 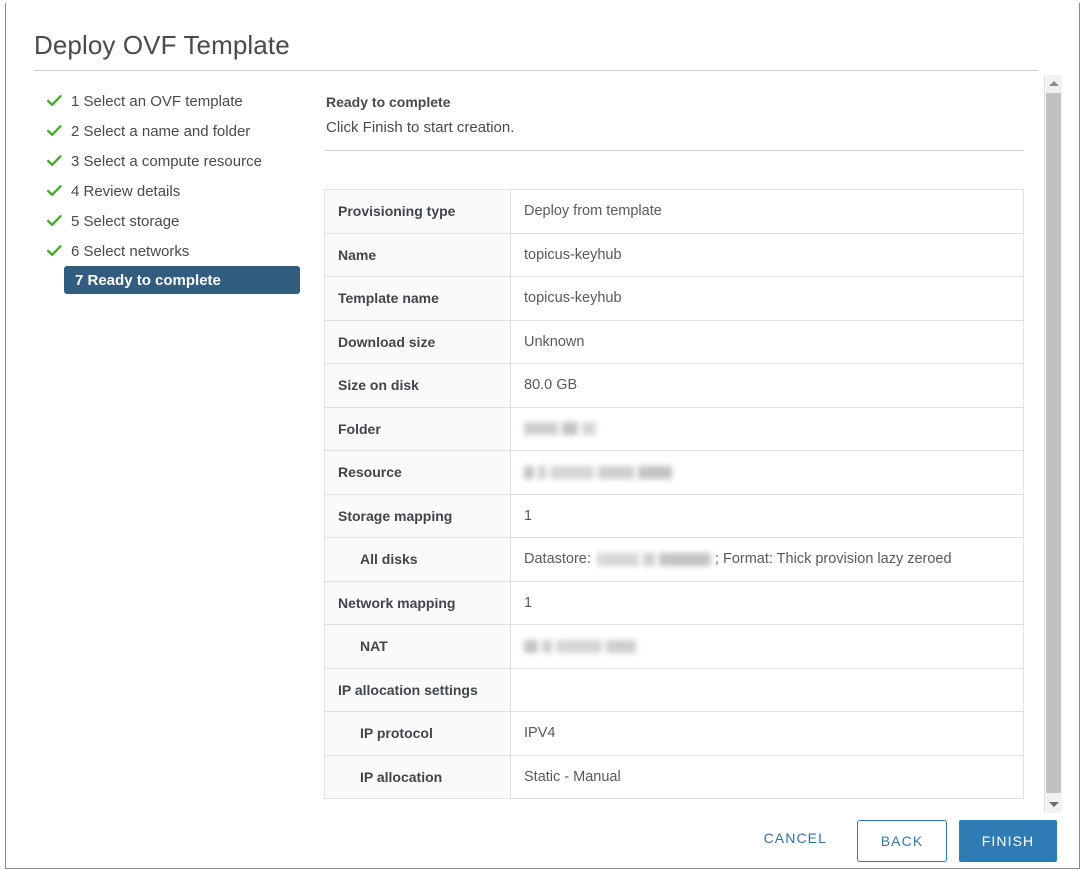 I want to click on table-row: IP allocation Static - Manual, so click(x=674, y=776).